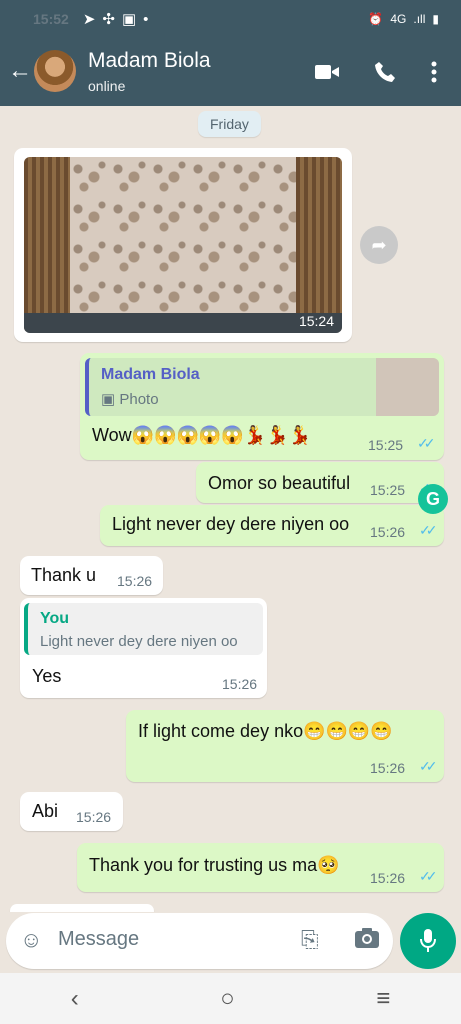 The height and width of the screenshot is (1024, 461). What do you see at coordinates (139, 641) in the screenshot?
I see `quote-text: Light never dey dere niyen oo` at bounding box center [139, 641].